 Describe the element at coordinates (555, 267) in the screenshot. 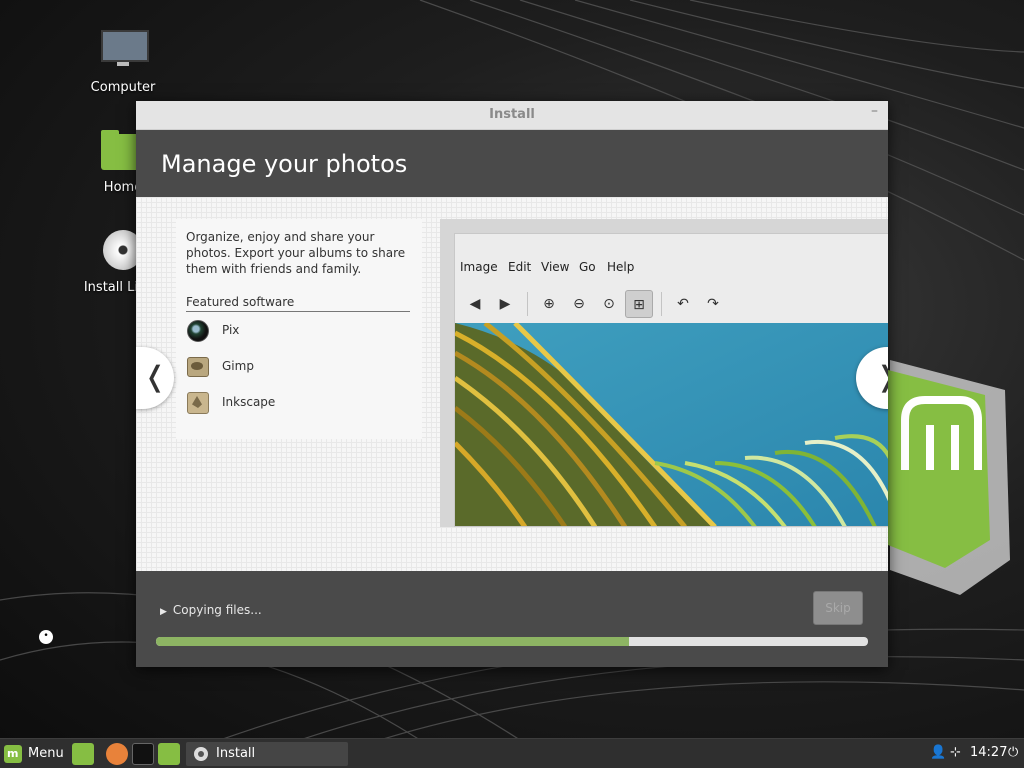

I see `screenshot-menu-view: View` at that location.